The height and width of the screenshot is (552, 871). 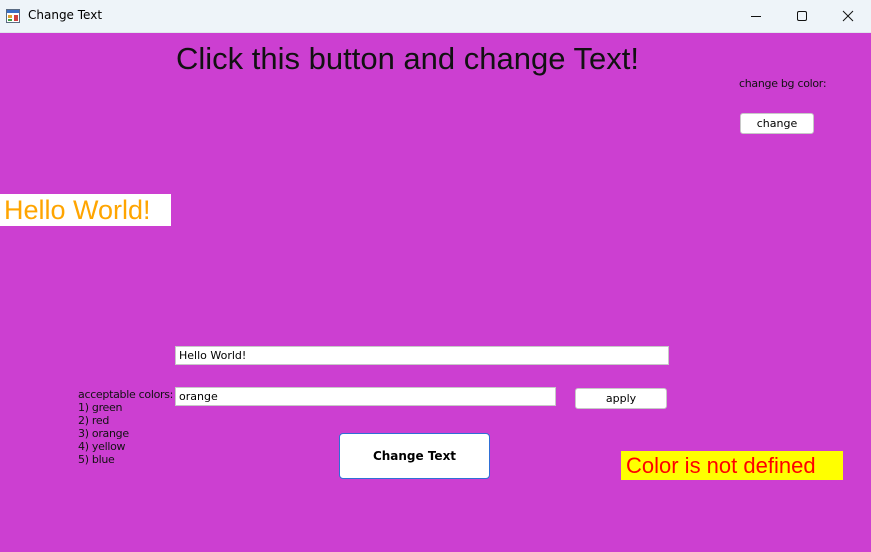 I want to click on page-heading: Click this button and change Text!, so click(x=407, y=58).